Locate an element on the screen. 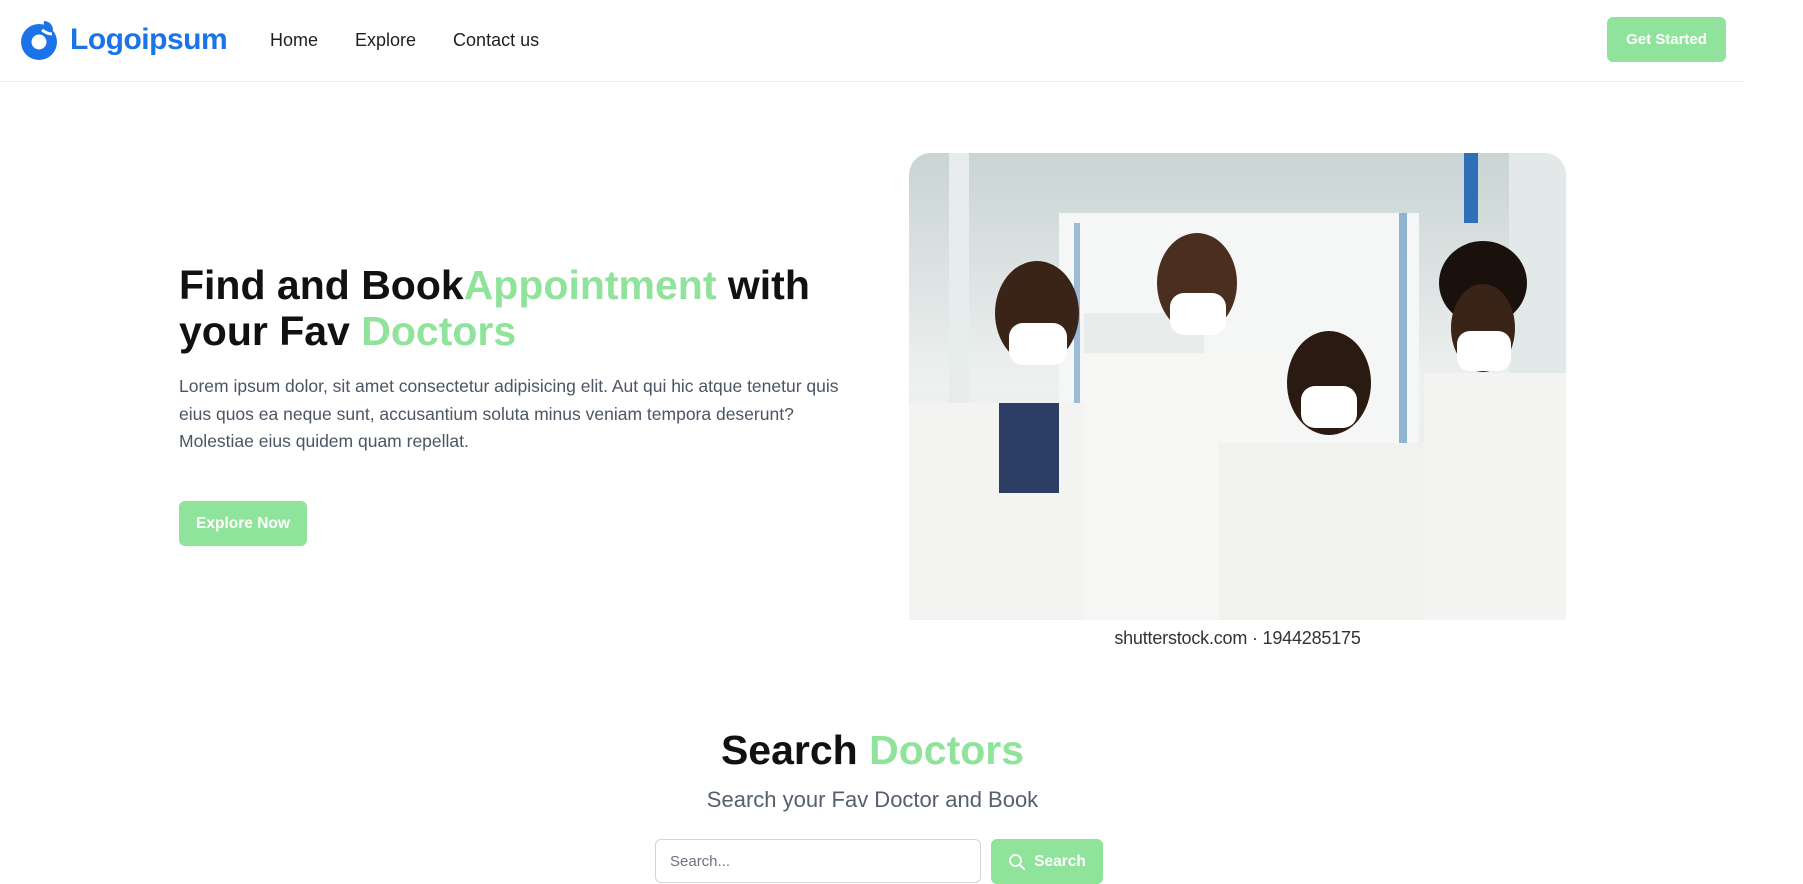 This screenshot has width=1803, height=884. search-button: Search is located at coordinates (1047, 861).